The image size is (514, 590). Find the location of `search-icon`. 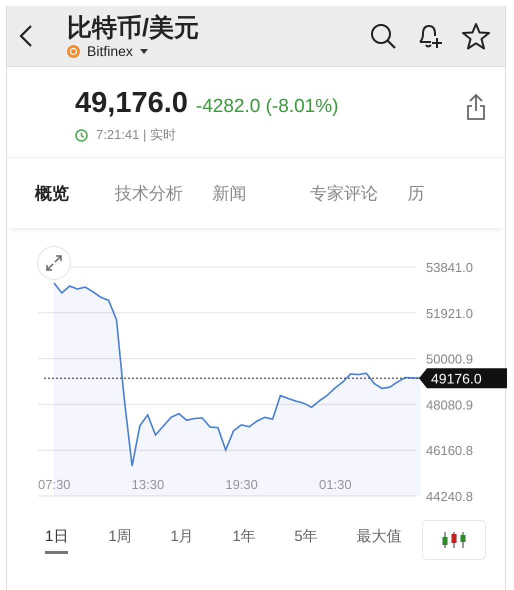

search-icon is located at coordinates (383, 36).